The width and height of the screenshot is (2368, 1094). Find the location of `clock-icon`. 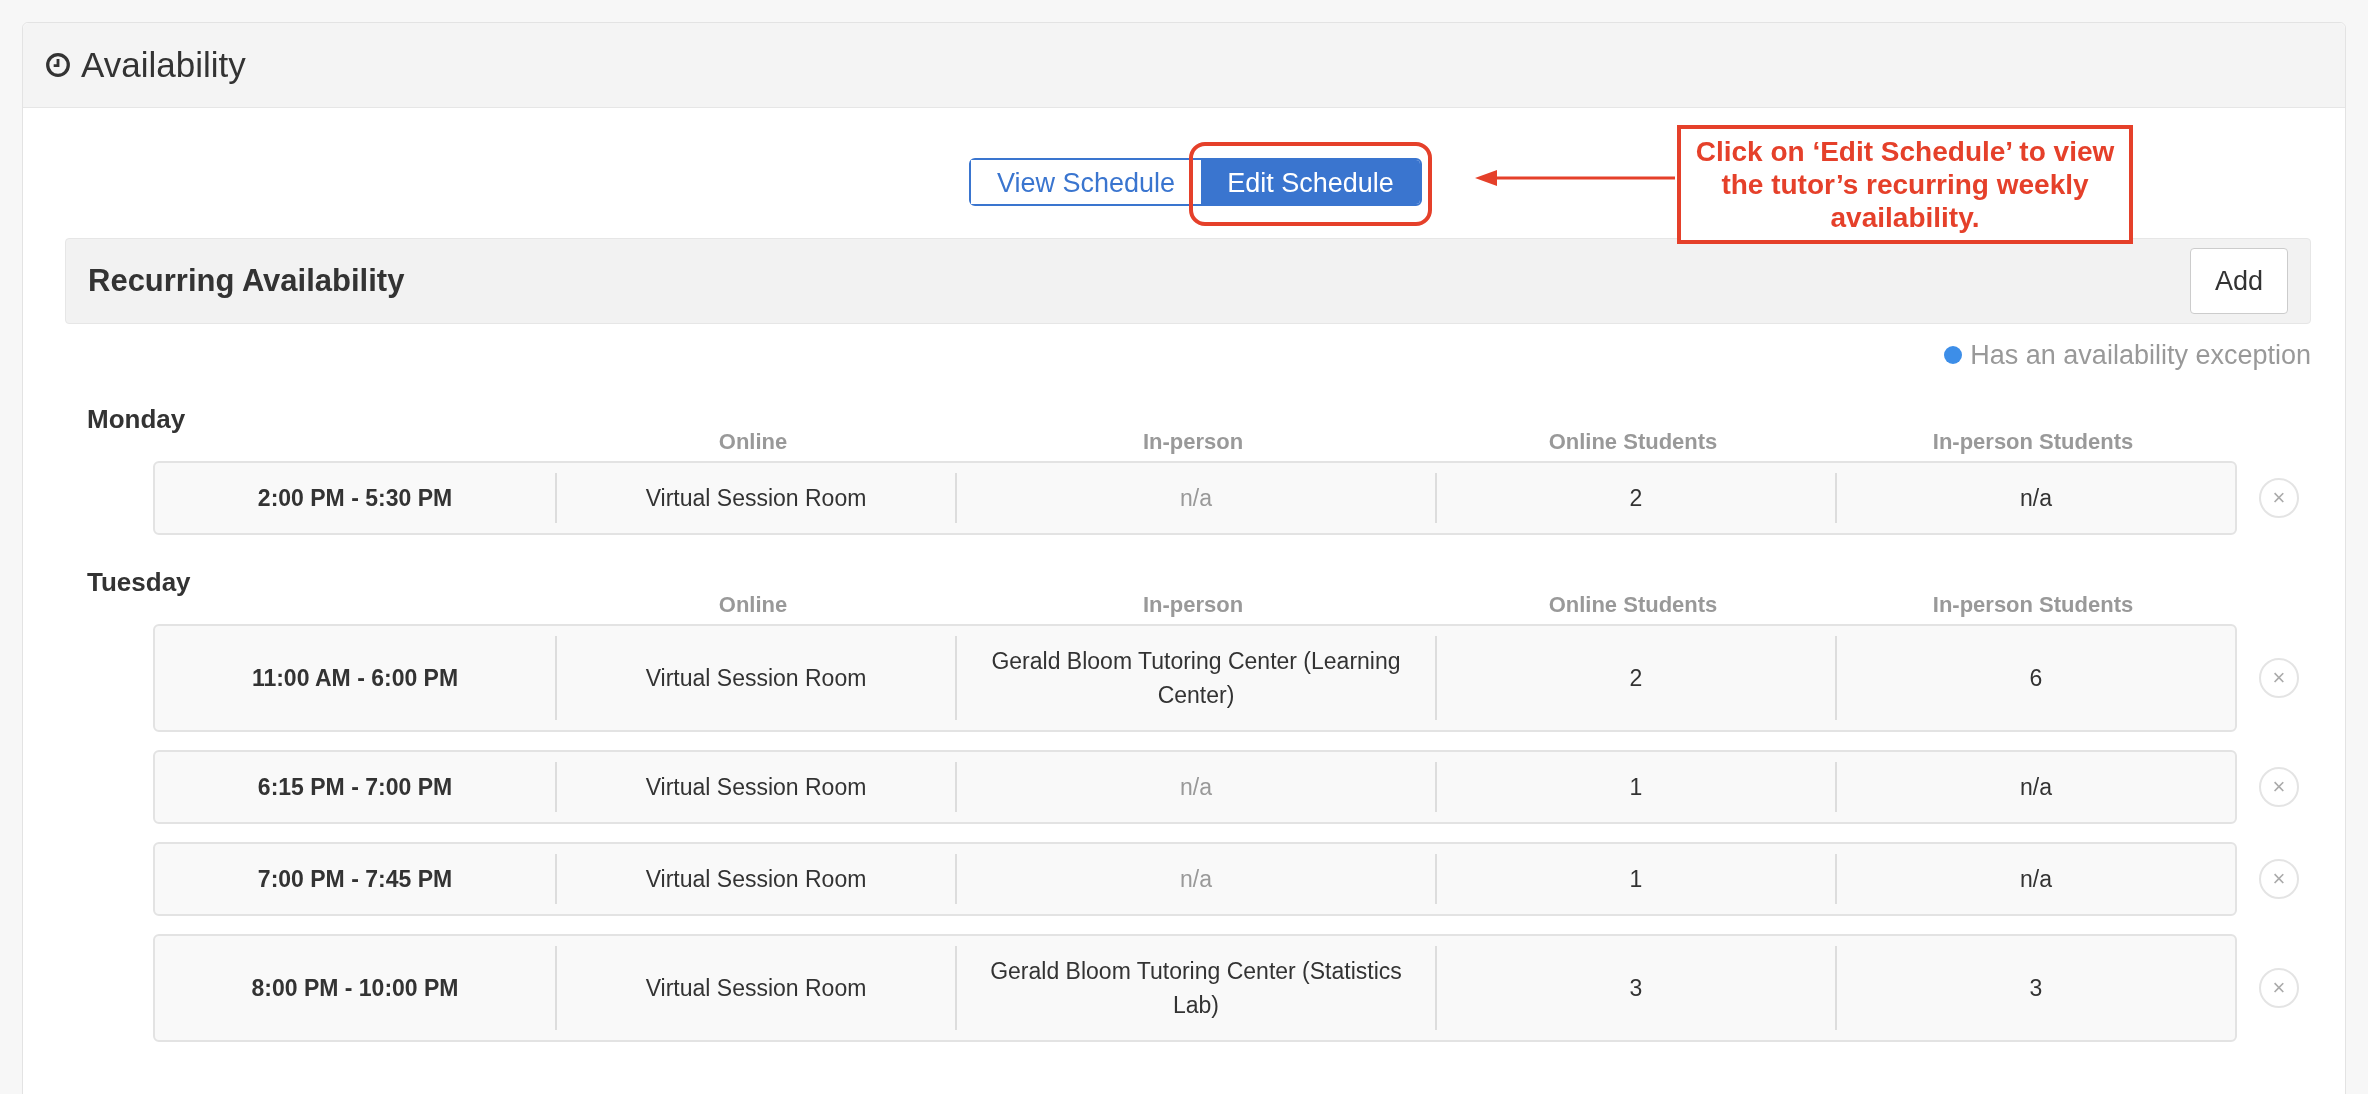

clock-icon is located at coordinates (58, 65).